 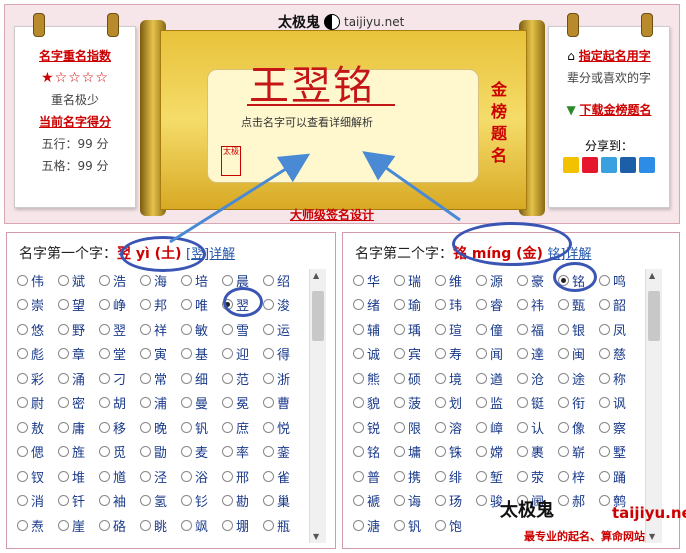 What do you see at coordinates (317, 406) in the screenshot?
I see `scrollbar: ▲ ▼` at bounding box center [317, 406].